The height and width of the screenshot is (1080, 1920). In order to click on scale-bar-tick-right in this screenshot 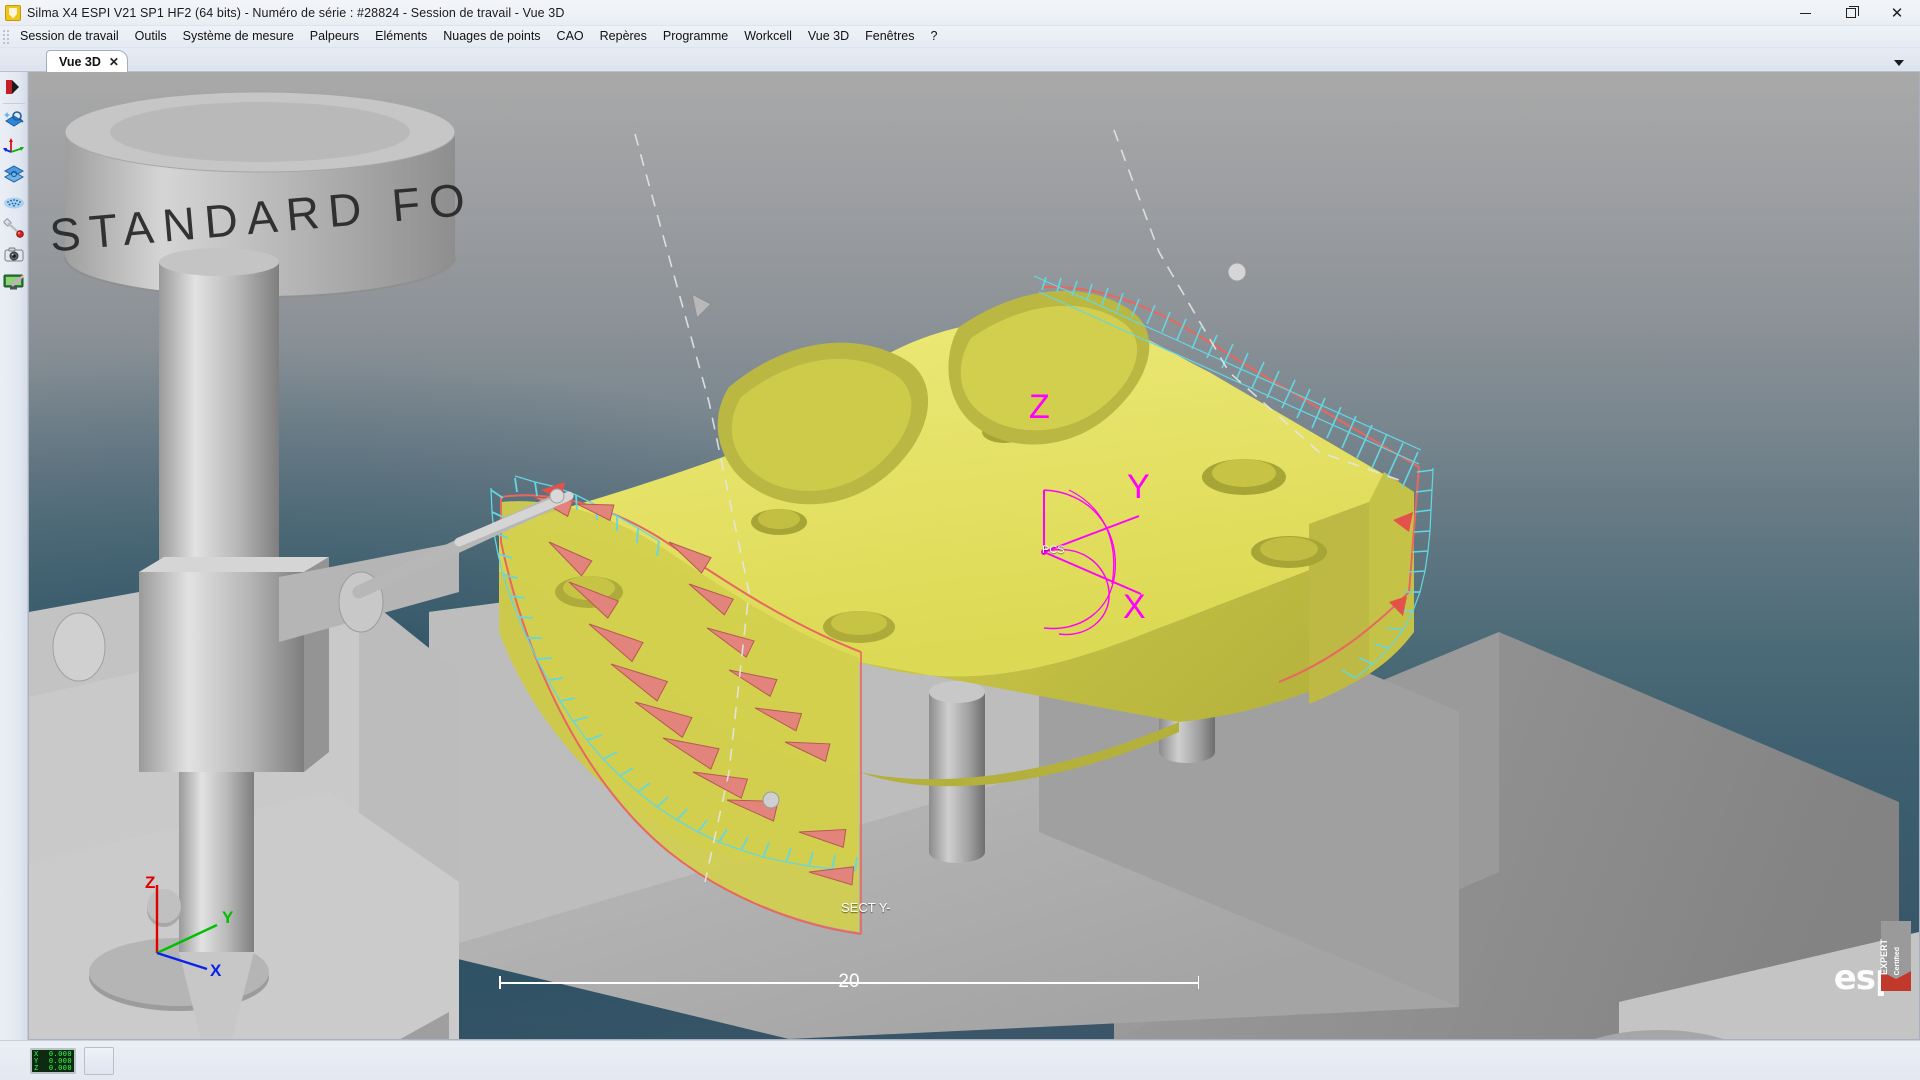, I will do `click(1198, 982)`.